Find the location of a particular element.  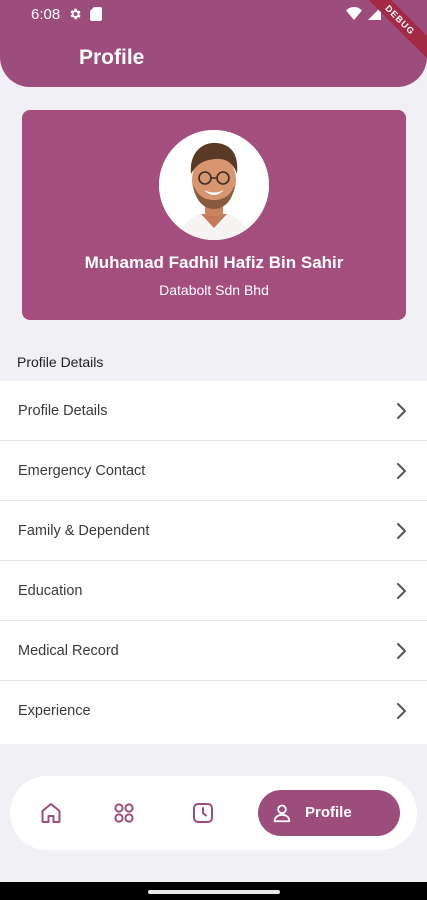

profile-company: Databolt Sdn Bhd is located at coordinates (214, 290).